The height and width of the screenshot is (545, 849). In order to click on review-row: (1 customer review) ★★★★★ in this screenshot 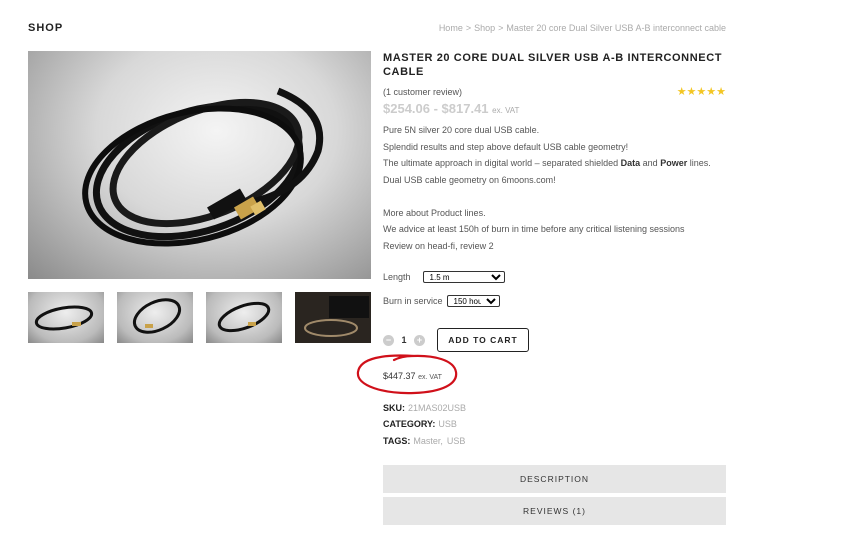, I will do `click(554, 91)`.